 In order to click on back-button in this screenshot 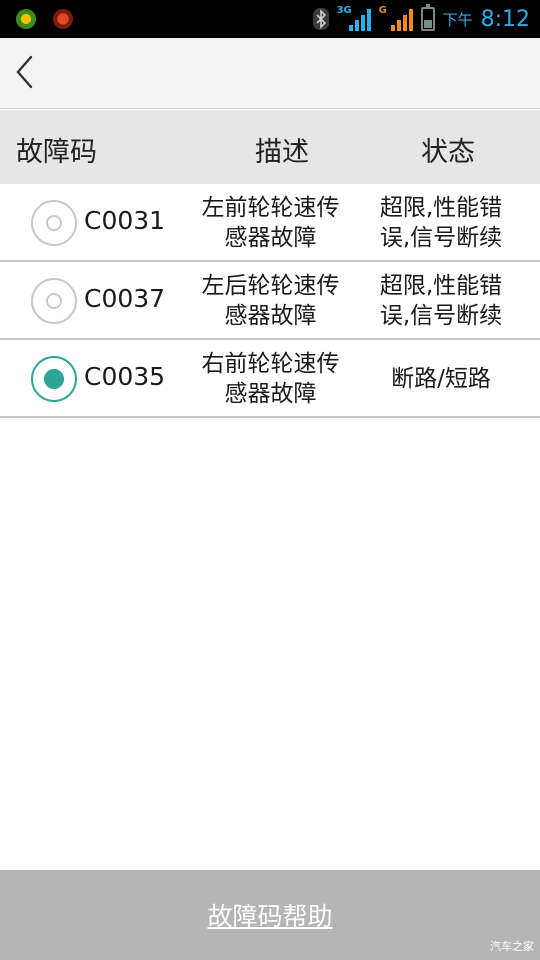, I will do `click(25, 72)`.